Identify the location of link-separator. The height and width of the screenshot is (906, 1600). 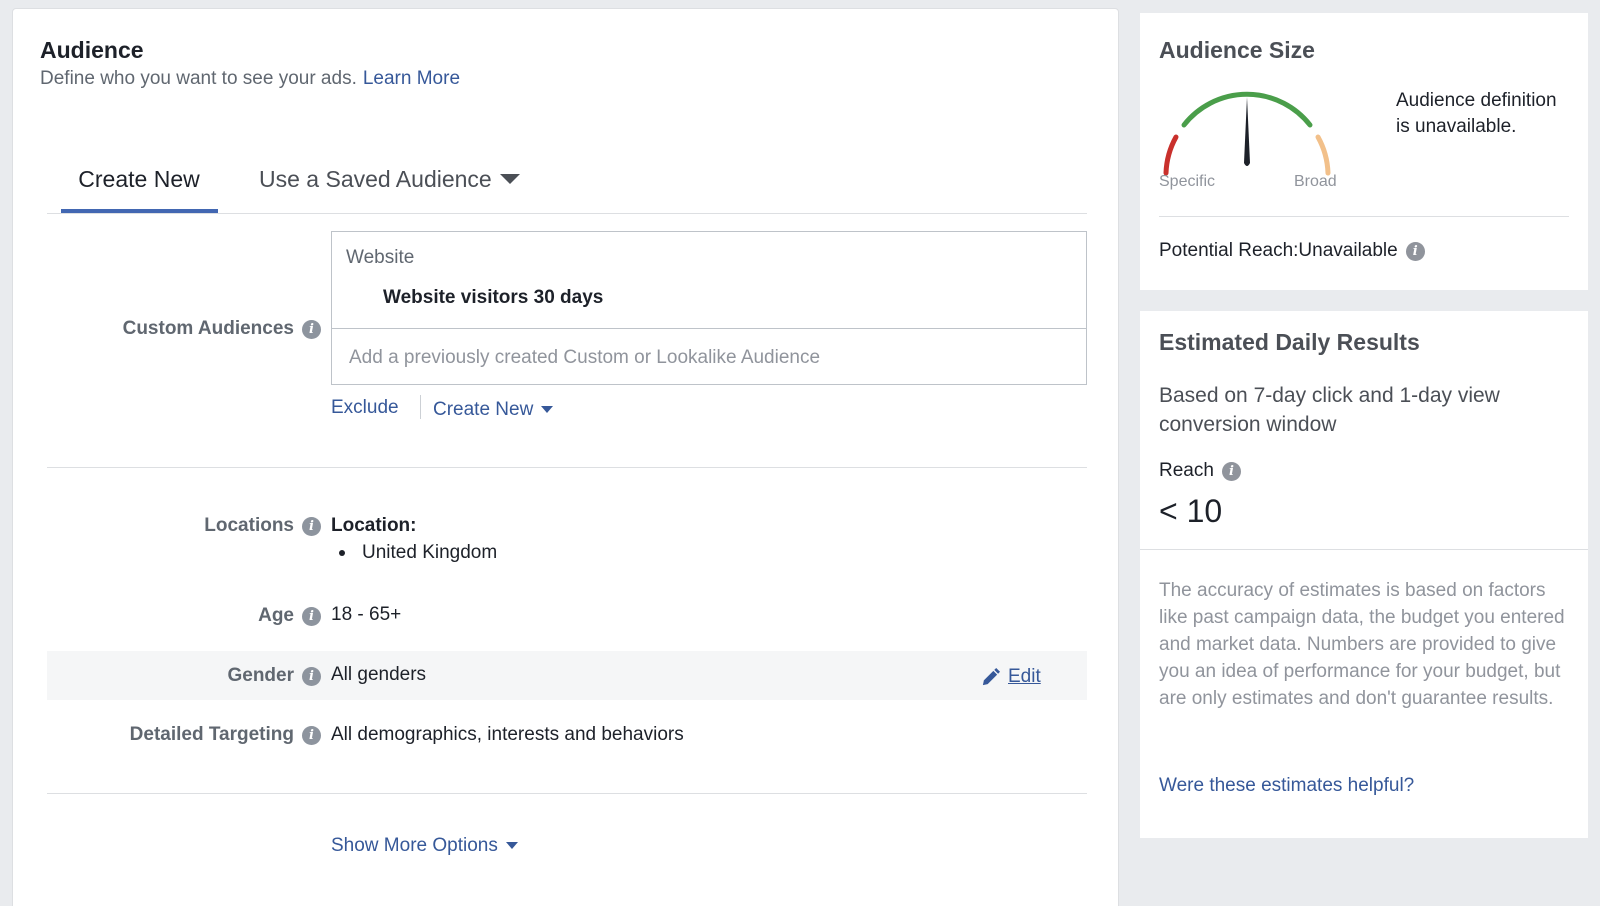
(420, 407).